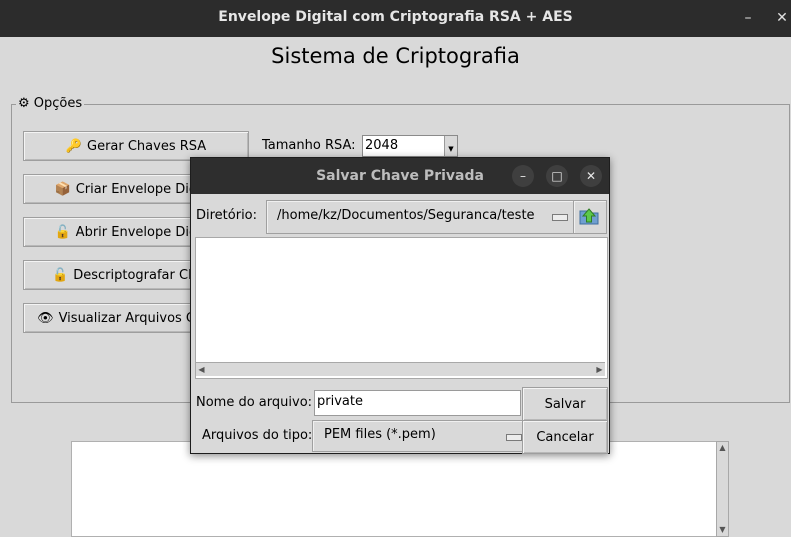 Image resolution: width=791 pixels, height=537 pixels. Describe the element at coordinates (227, 215) in the screenshot. I see `directory-label: Diretório:` at that location.